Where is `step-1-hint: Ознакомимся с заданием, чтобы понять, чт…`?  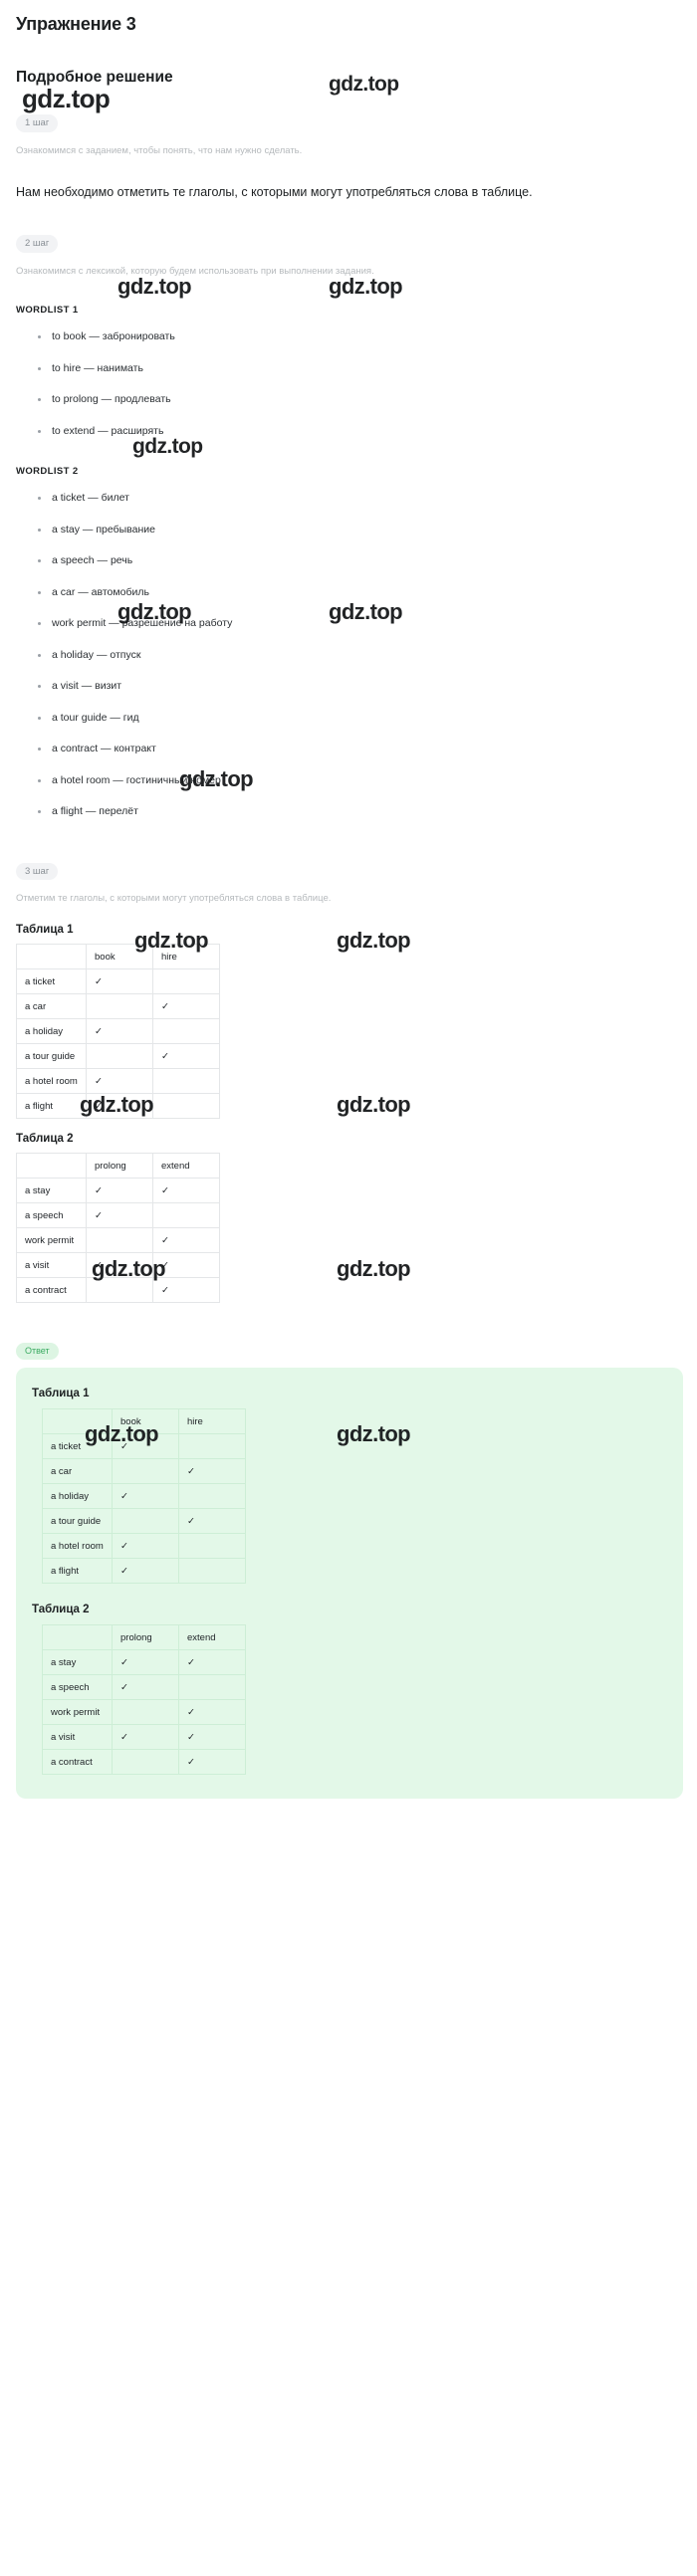
step-1-hint: Ознакомимся с заданием, чтобы понять, чт… is located at coordinates (159, 150).